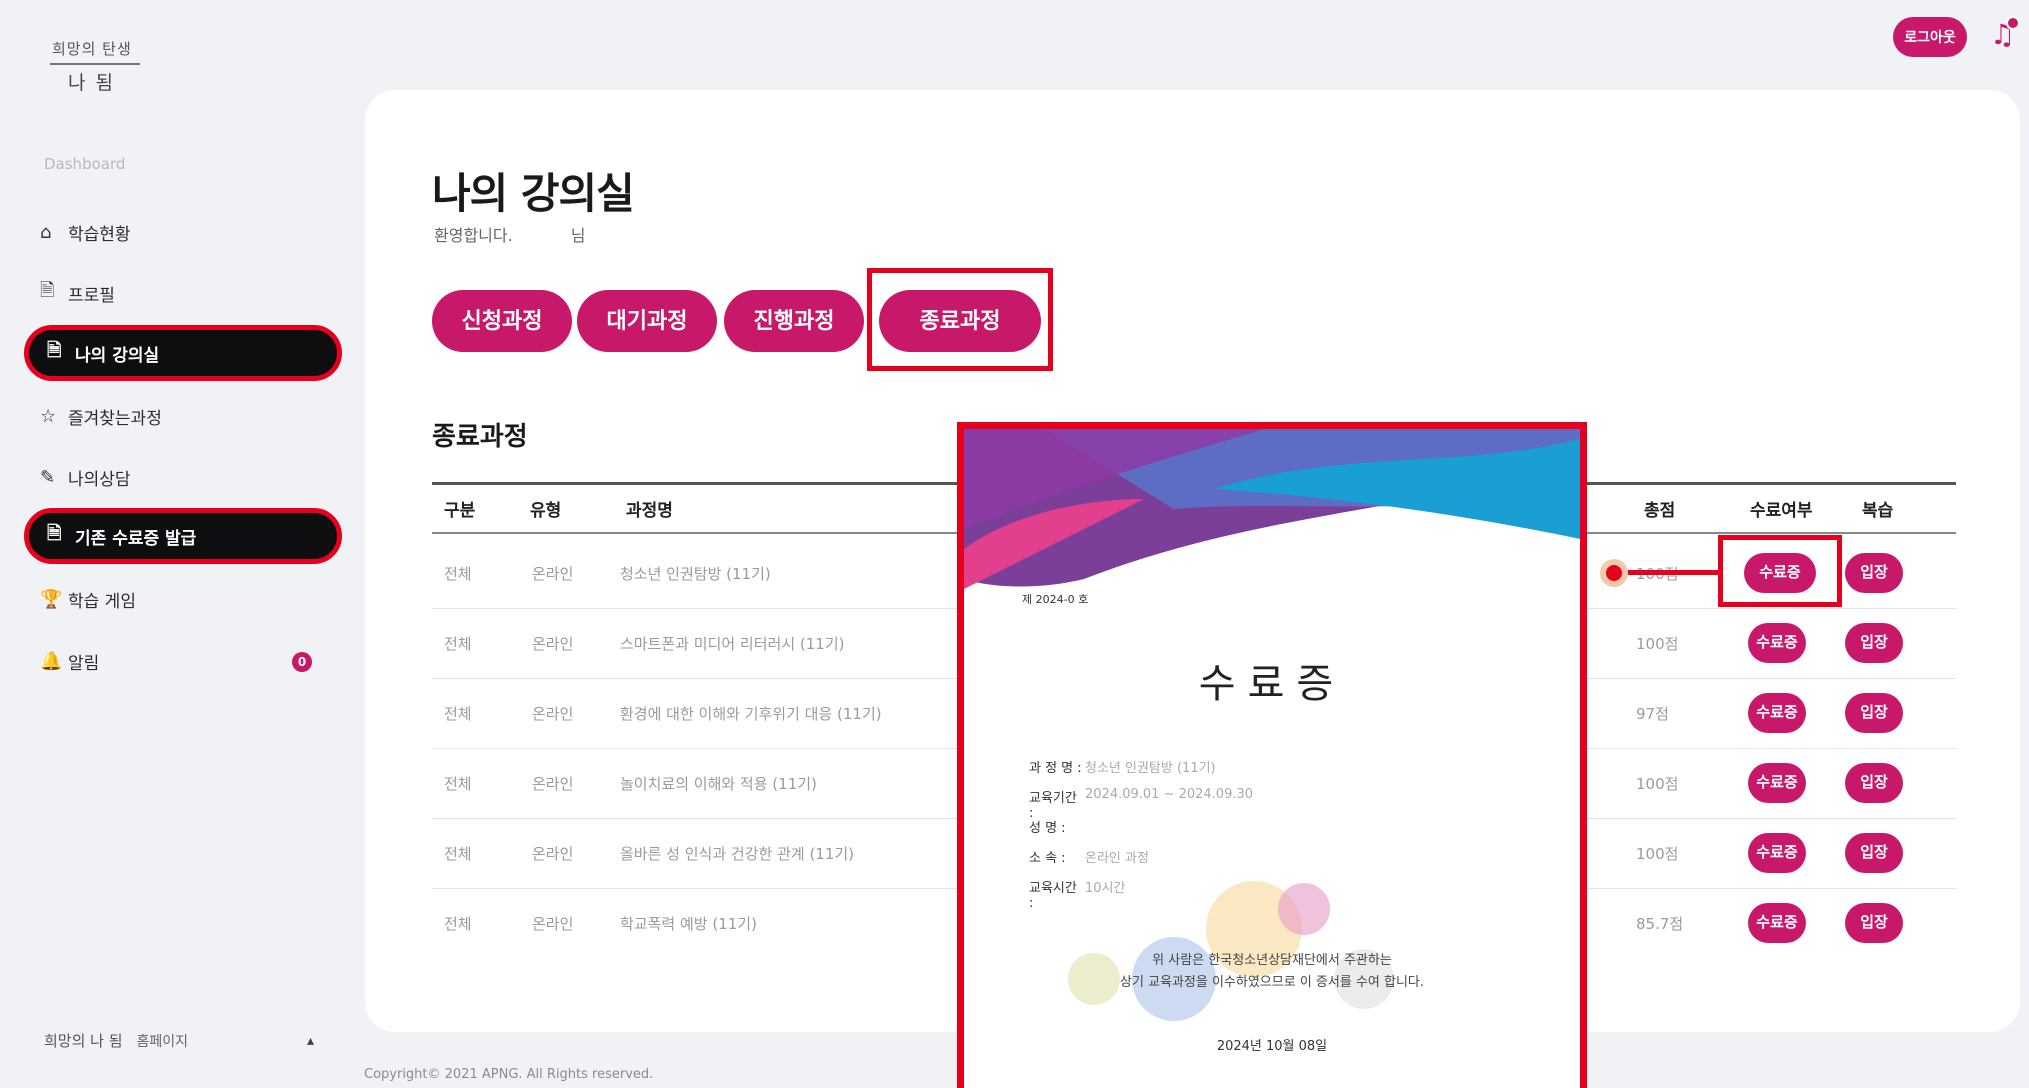 This screenshot has width=2029, height=1088. What do you see at coordinates (48, 477) in the screenshot?
I see `pencil-icon: ✎` at bounding box center [48, 477].